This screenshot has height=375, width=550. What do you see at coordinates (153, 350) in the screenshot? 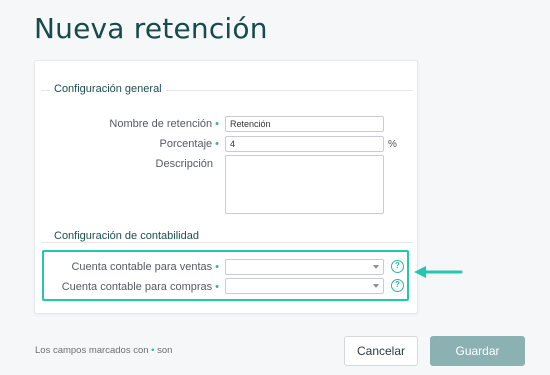
I see `note-marker: •` at bounding box center [153, 350].